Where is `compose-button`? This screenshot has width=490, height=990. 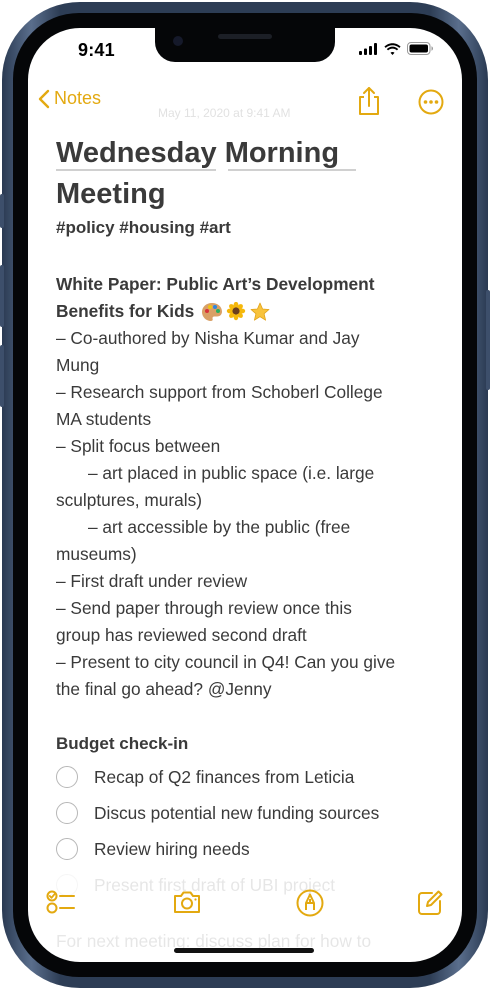 compose-button is located at coordinates (430, 905).